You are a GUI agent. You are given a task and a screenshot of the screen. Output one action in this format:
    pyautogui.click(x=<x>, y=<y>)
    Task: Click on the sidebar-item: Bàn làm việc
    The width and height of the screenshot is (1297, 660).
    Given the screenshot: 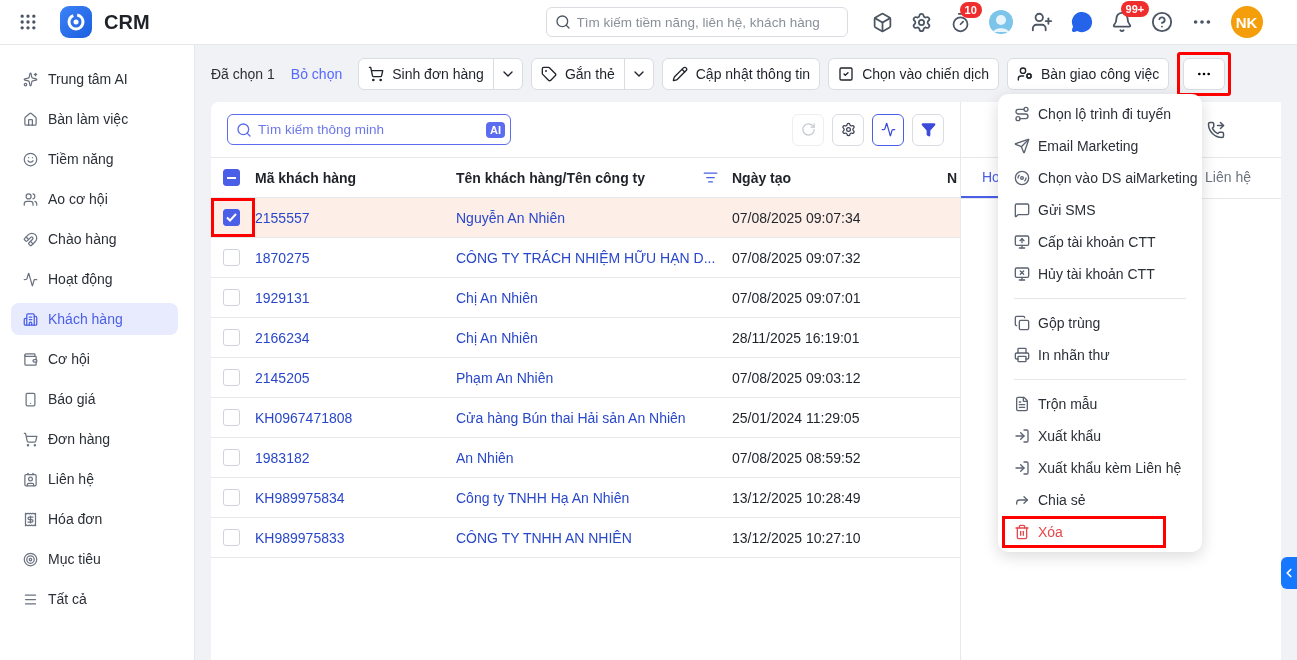 What is the action you would take?
    pyautogui.click(x=94, y=119)
    